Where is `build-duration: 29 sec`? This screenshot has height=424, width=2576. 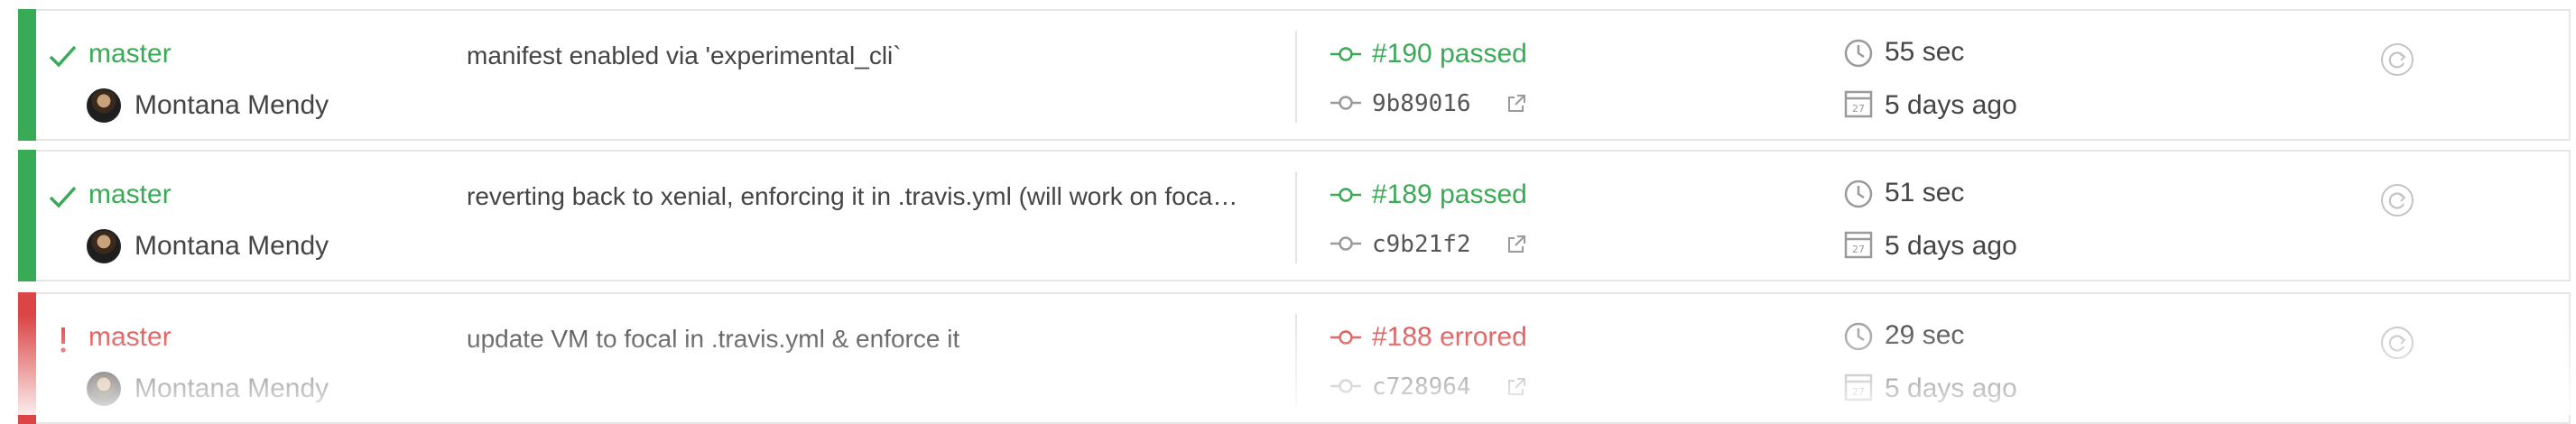 build-duration: 29 sec is located at coordinates (1925, 335).